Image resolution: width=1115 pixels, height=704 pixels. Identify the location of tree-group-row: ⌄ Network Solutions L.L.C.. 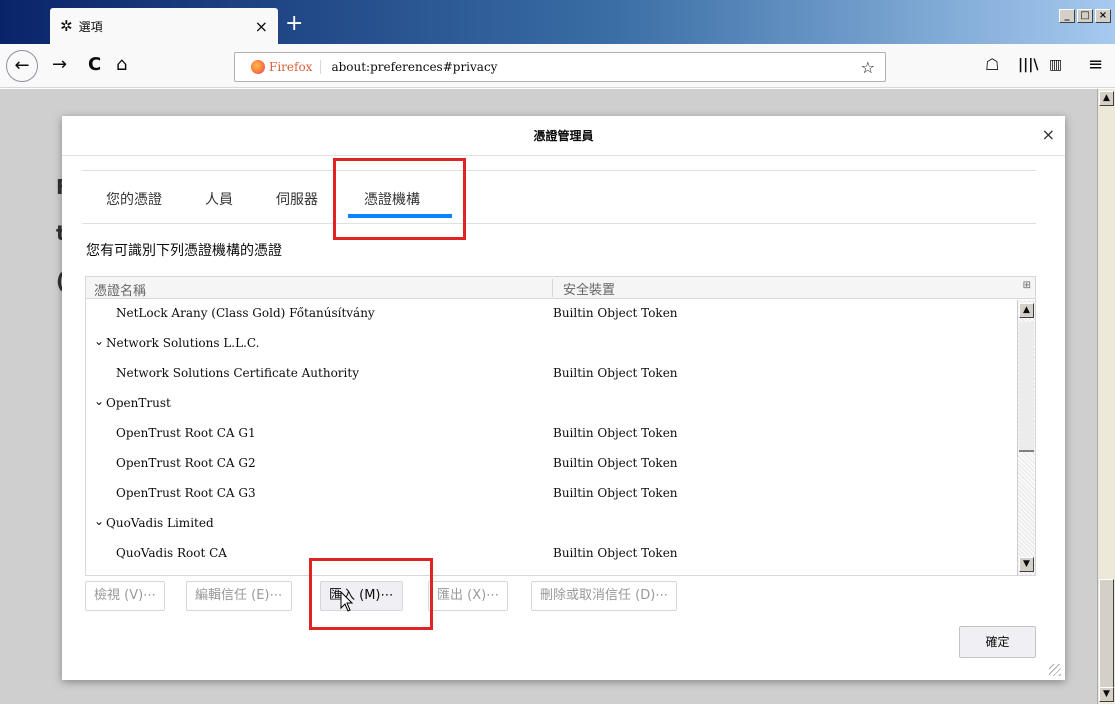
(550, 345).